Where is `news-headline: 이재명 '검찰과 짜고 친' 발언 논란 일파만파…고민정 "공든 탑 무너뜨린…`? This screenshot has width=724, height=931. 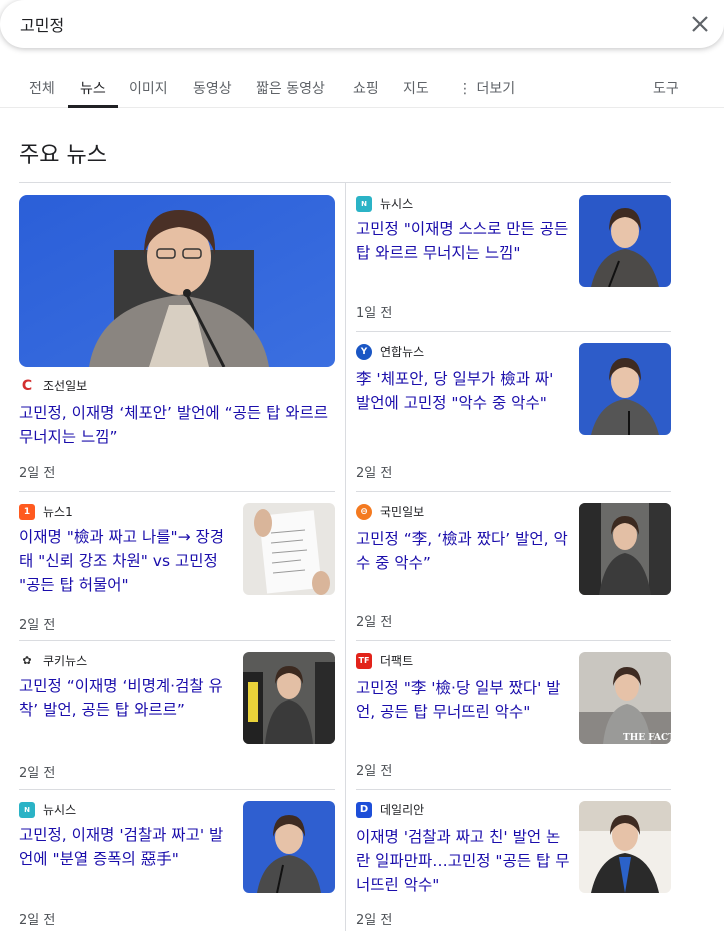 news-headline: 이재명 '검찰과 짜고 친' 발언 논란 일파만파…고민정 "공든 탑 무너뜨린… is located at coordinates (463, 861).